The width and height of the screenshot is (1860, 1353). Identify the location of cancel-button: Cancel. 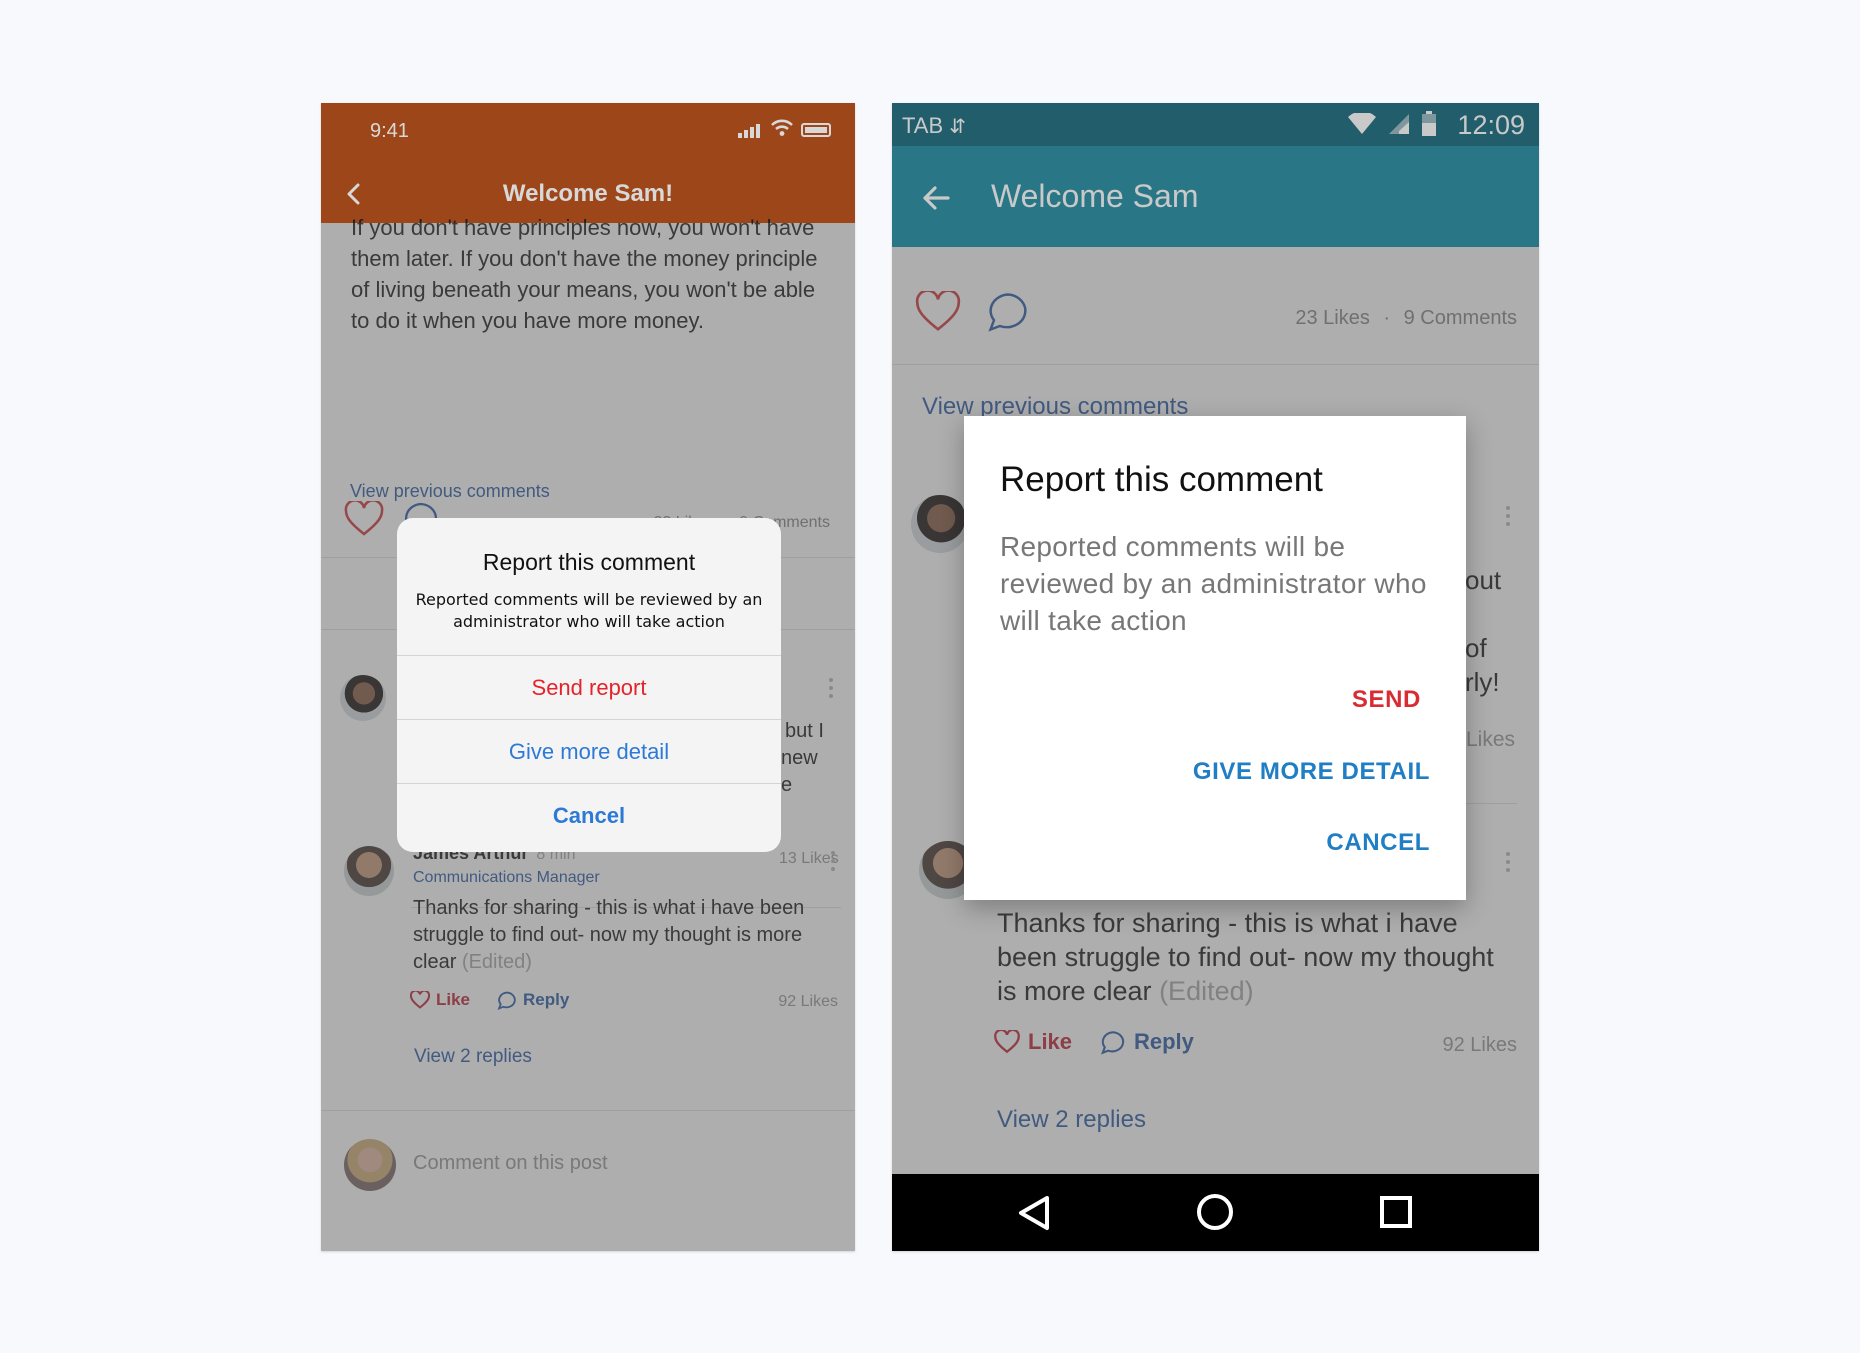
(589, 815).